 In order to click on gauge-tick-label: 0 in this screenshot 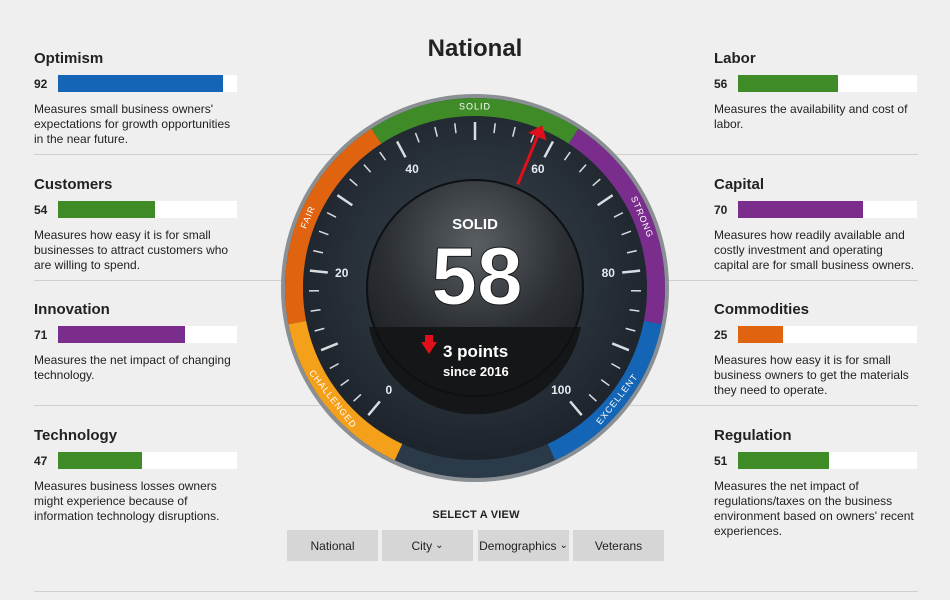, I will do `click(389, 390)`.